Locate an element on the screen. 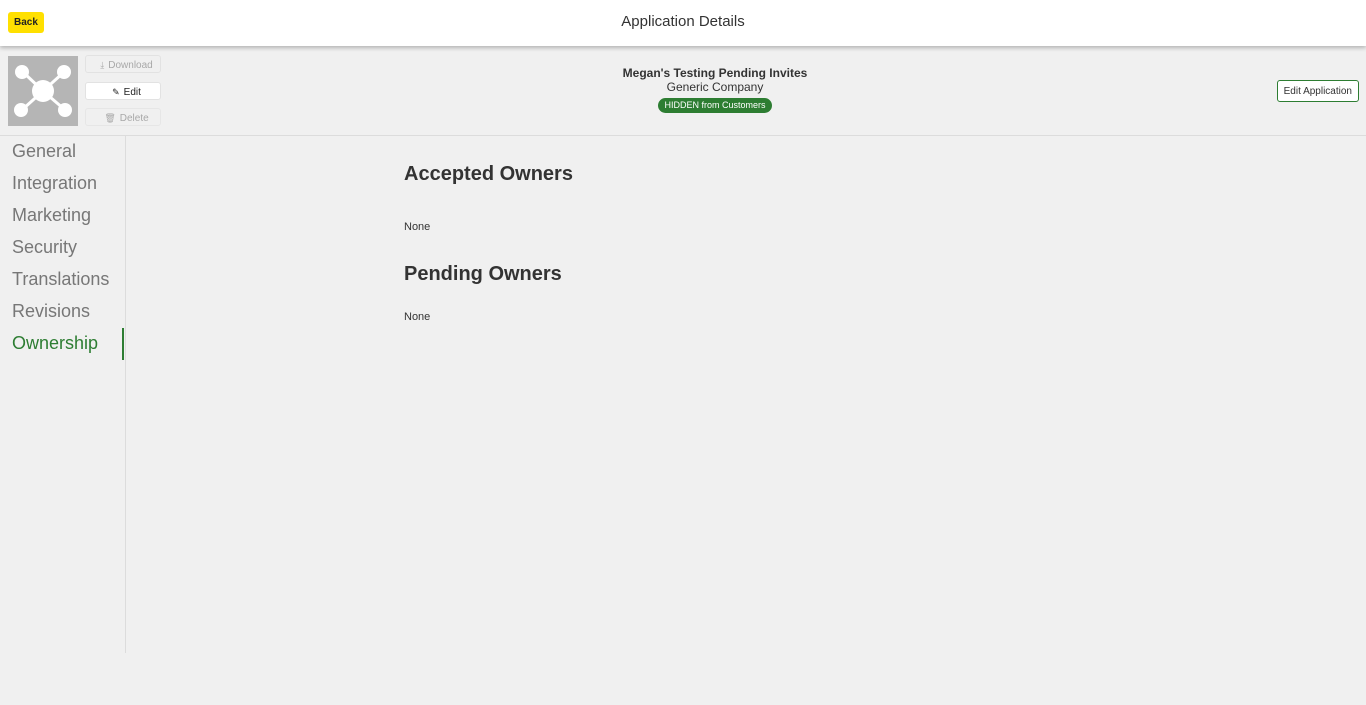  sidebar-item-integration: Integration is located at coordinates (62, 184).